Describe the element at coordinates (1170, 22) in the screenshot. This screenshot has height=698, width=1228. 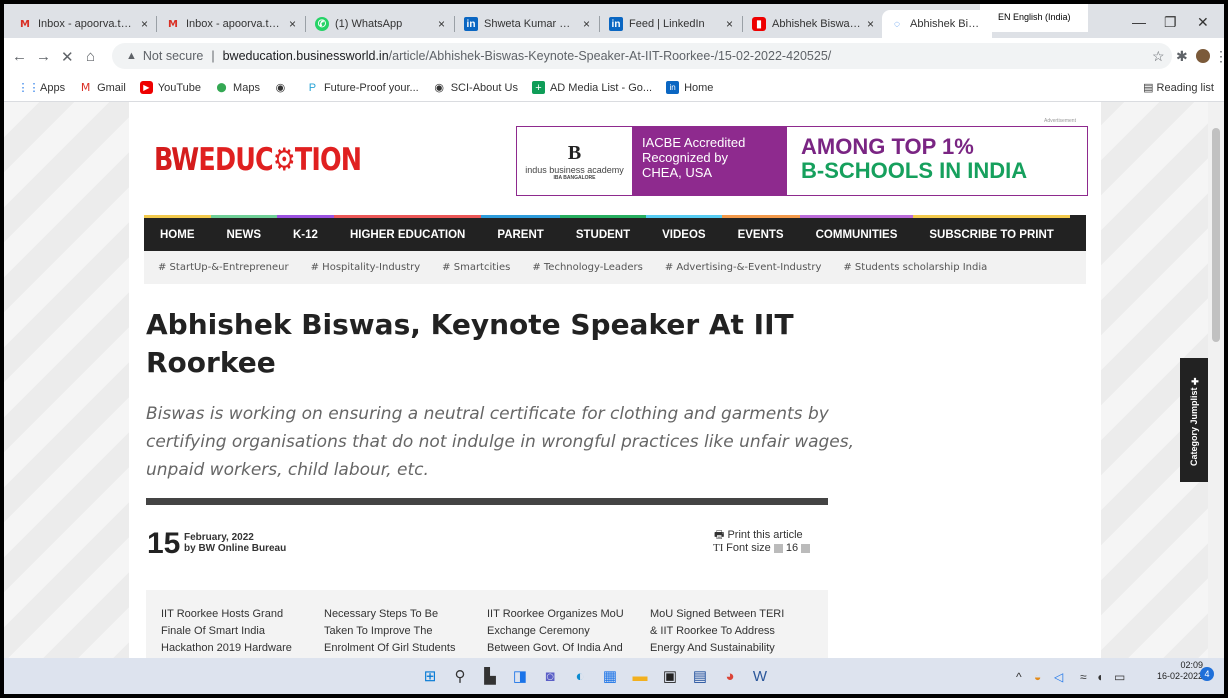
I see `maximize-icon: ❐` at that location.